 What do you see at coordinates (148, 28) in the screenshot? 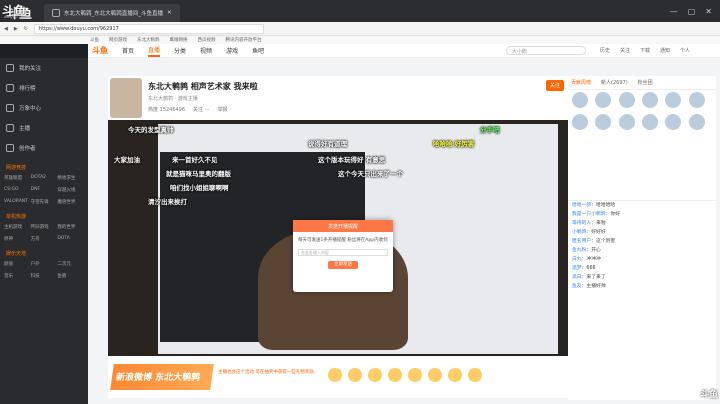
I see `url-field: https://www.douyu.com/962917` at bounding box center [148, 28].